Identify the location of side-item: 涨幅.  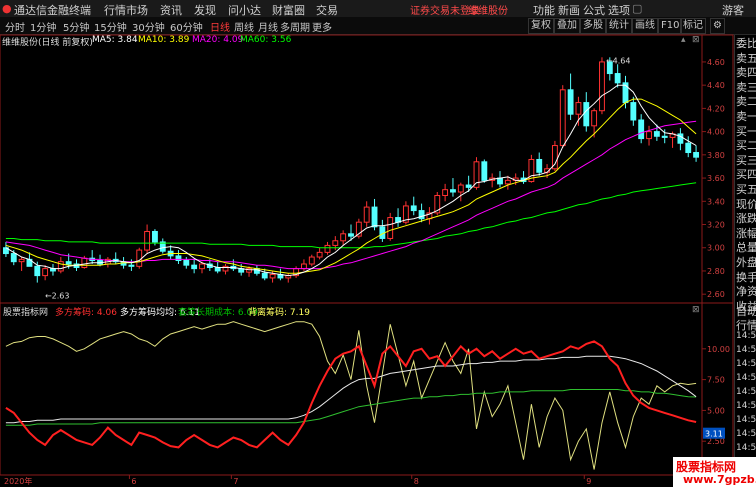
(746, 233).